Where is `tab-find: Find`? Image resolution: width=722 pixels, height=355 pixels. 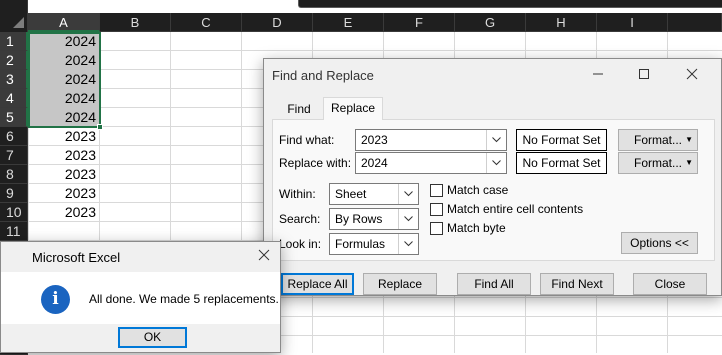
tab-find: Find is located at coordinates (299, 109).